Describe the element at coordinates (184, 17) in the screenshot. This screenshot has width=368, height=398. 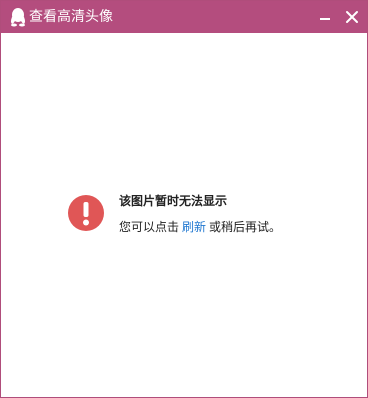
I see `title-bar: 查看高清头像` at that location.